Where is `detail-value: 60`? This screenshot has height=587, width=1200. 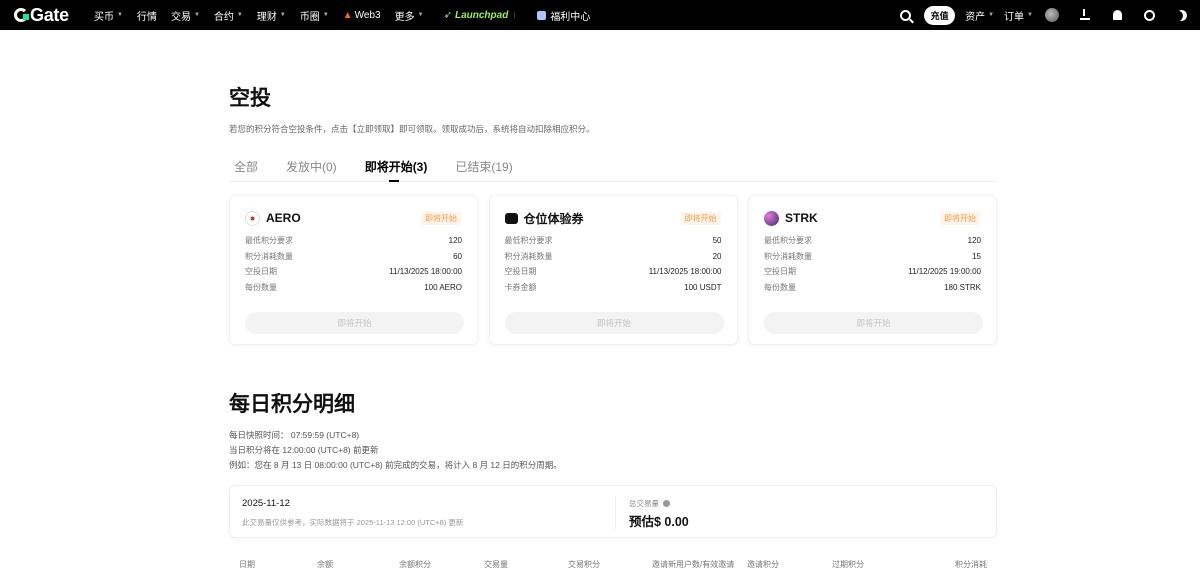 detail-value: 60 is located at coordinates (457, 256).